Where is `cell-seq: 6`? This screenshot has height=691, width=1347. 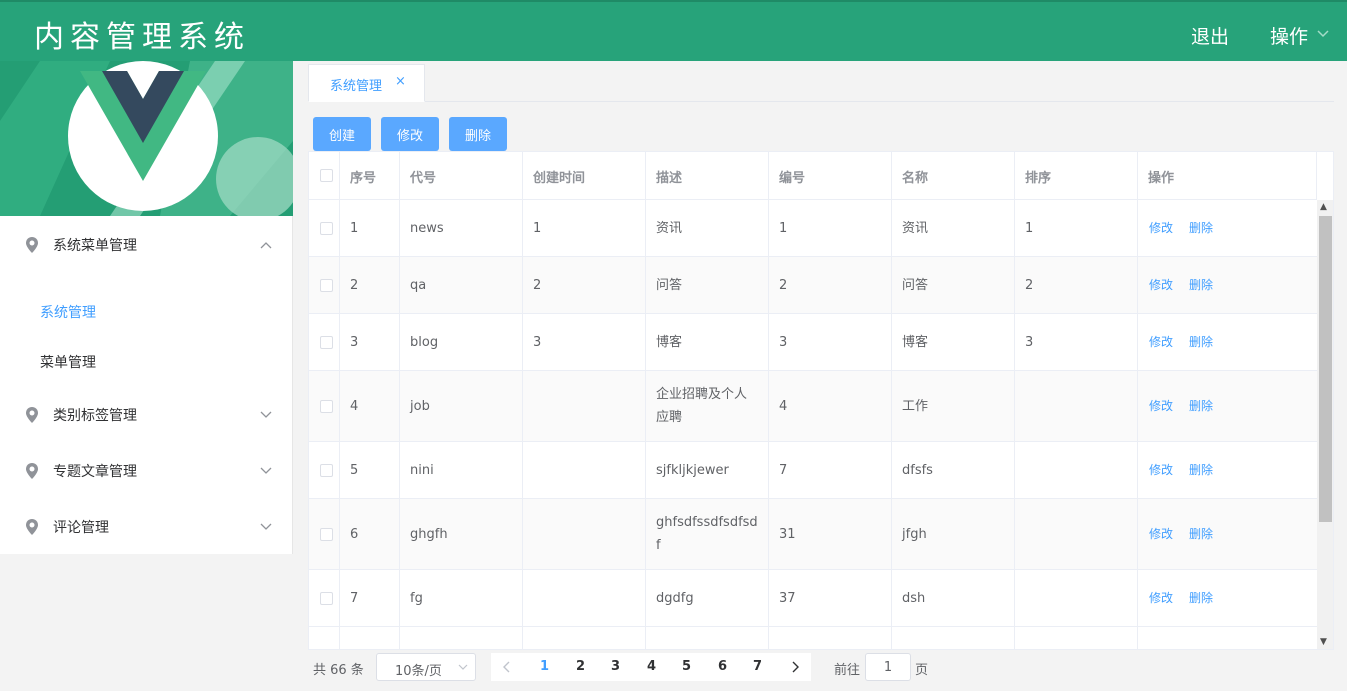
cell-seq: 6 is located at coordinates (370, 534).